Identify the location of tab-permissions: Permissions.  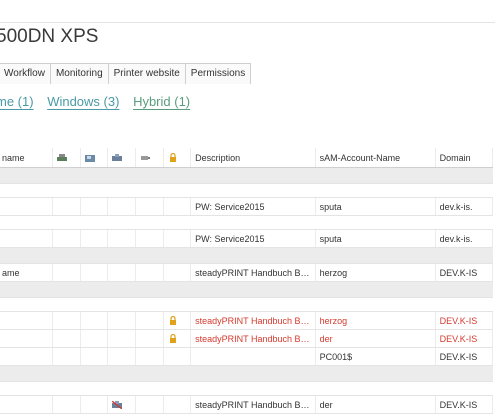
(218, 73).